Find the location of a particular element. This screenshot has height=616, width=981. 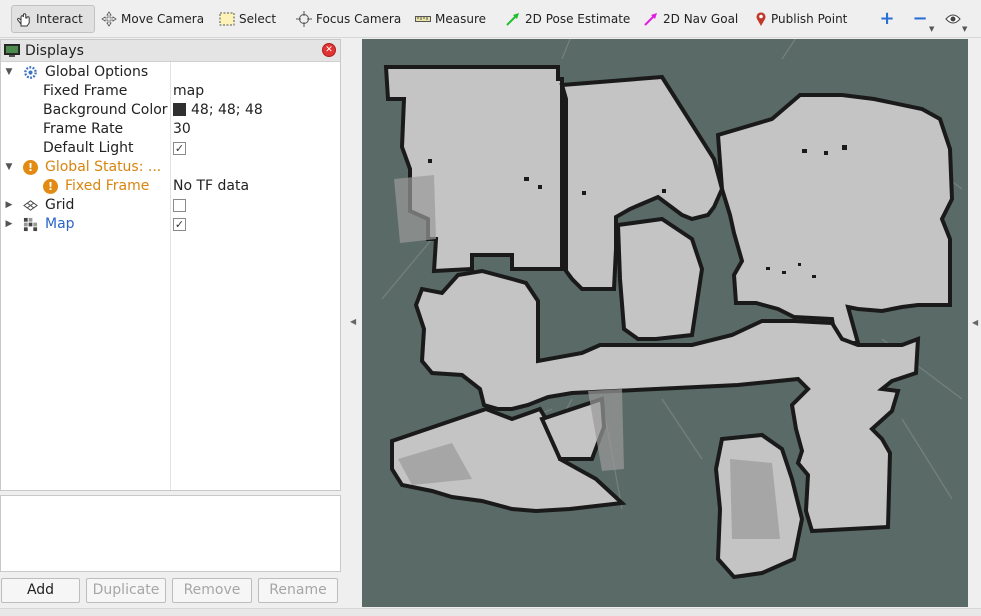

map-pin-icon is located at coordinates (761, 19).